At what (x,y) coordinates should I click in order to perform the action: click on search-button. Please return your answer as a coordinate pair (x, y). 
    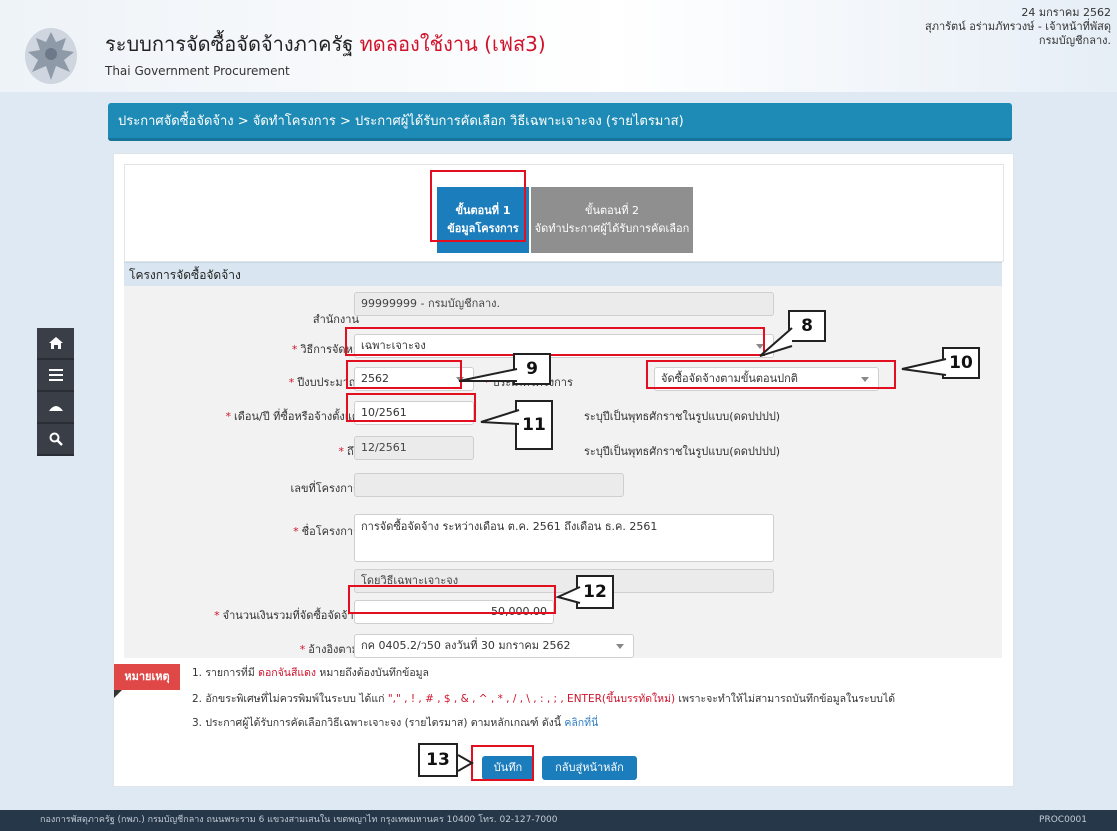
    Looking at the image, I should click on (55, 440).